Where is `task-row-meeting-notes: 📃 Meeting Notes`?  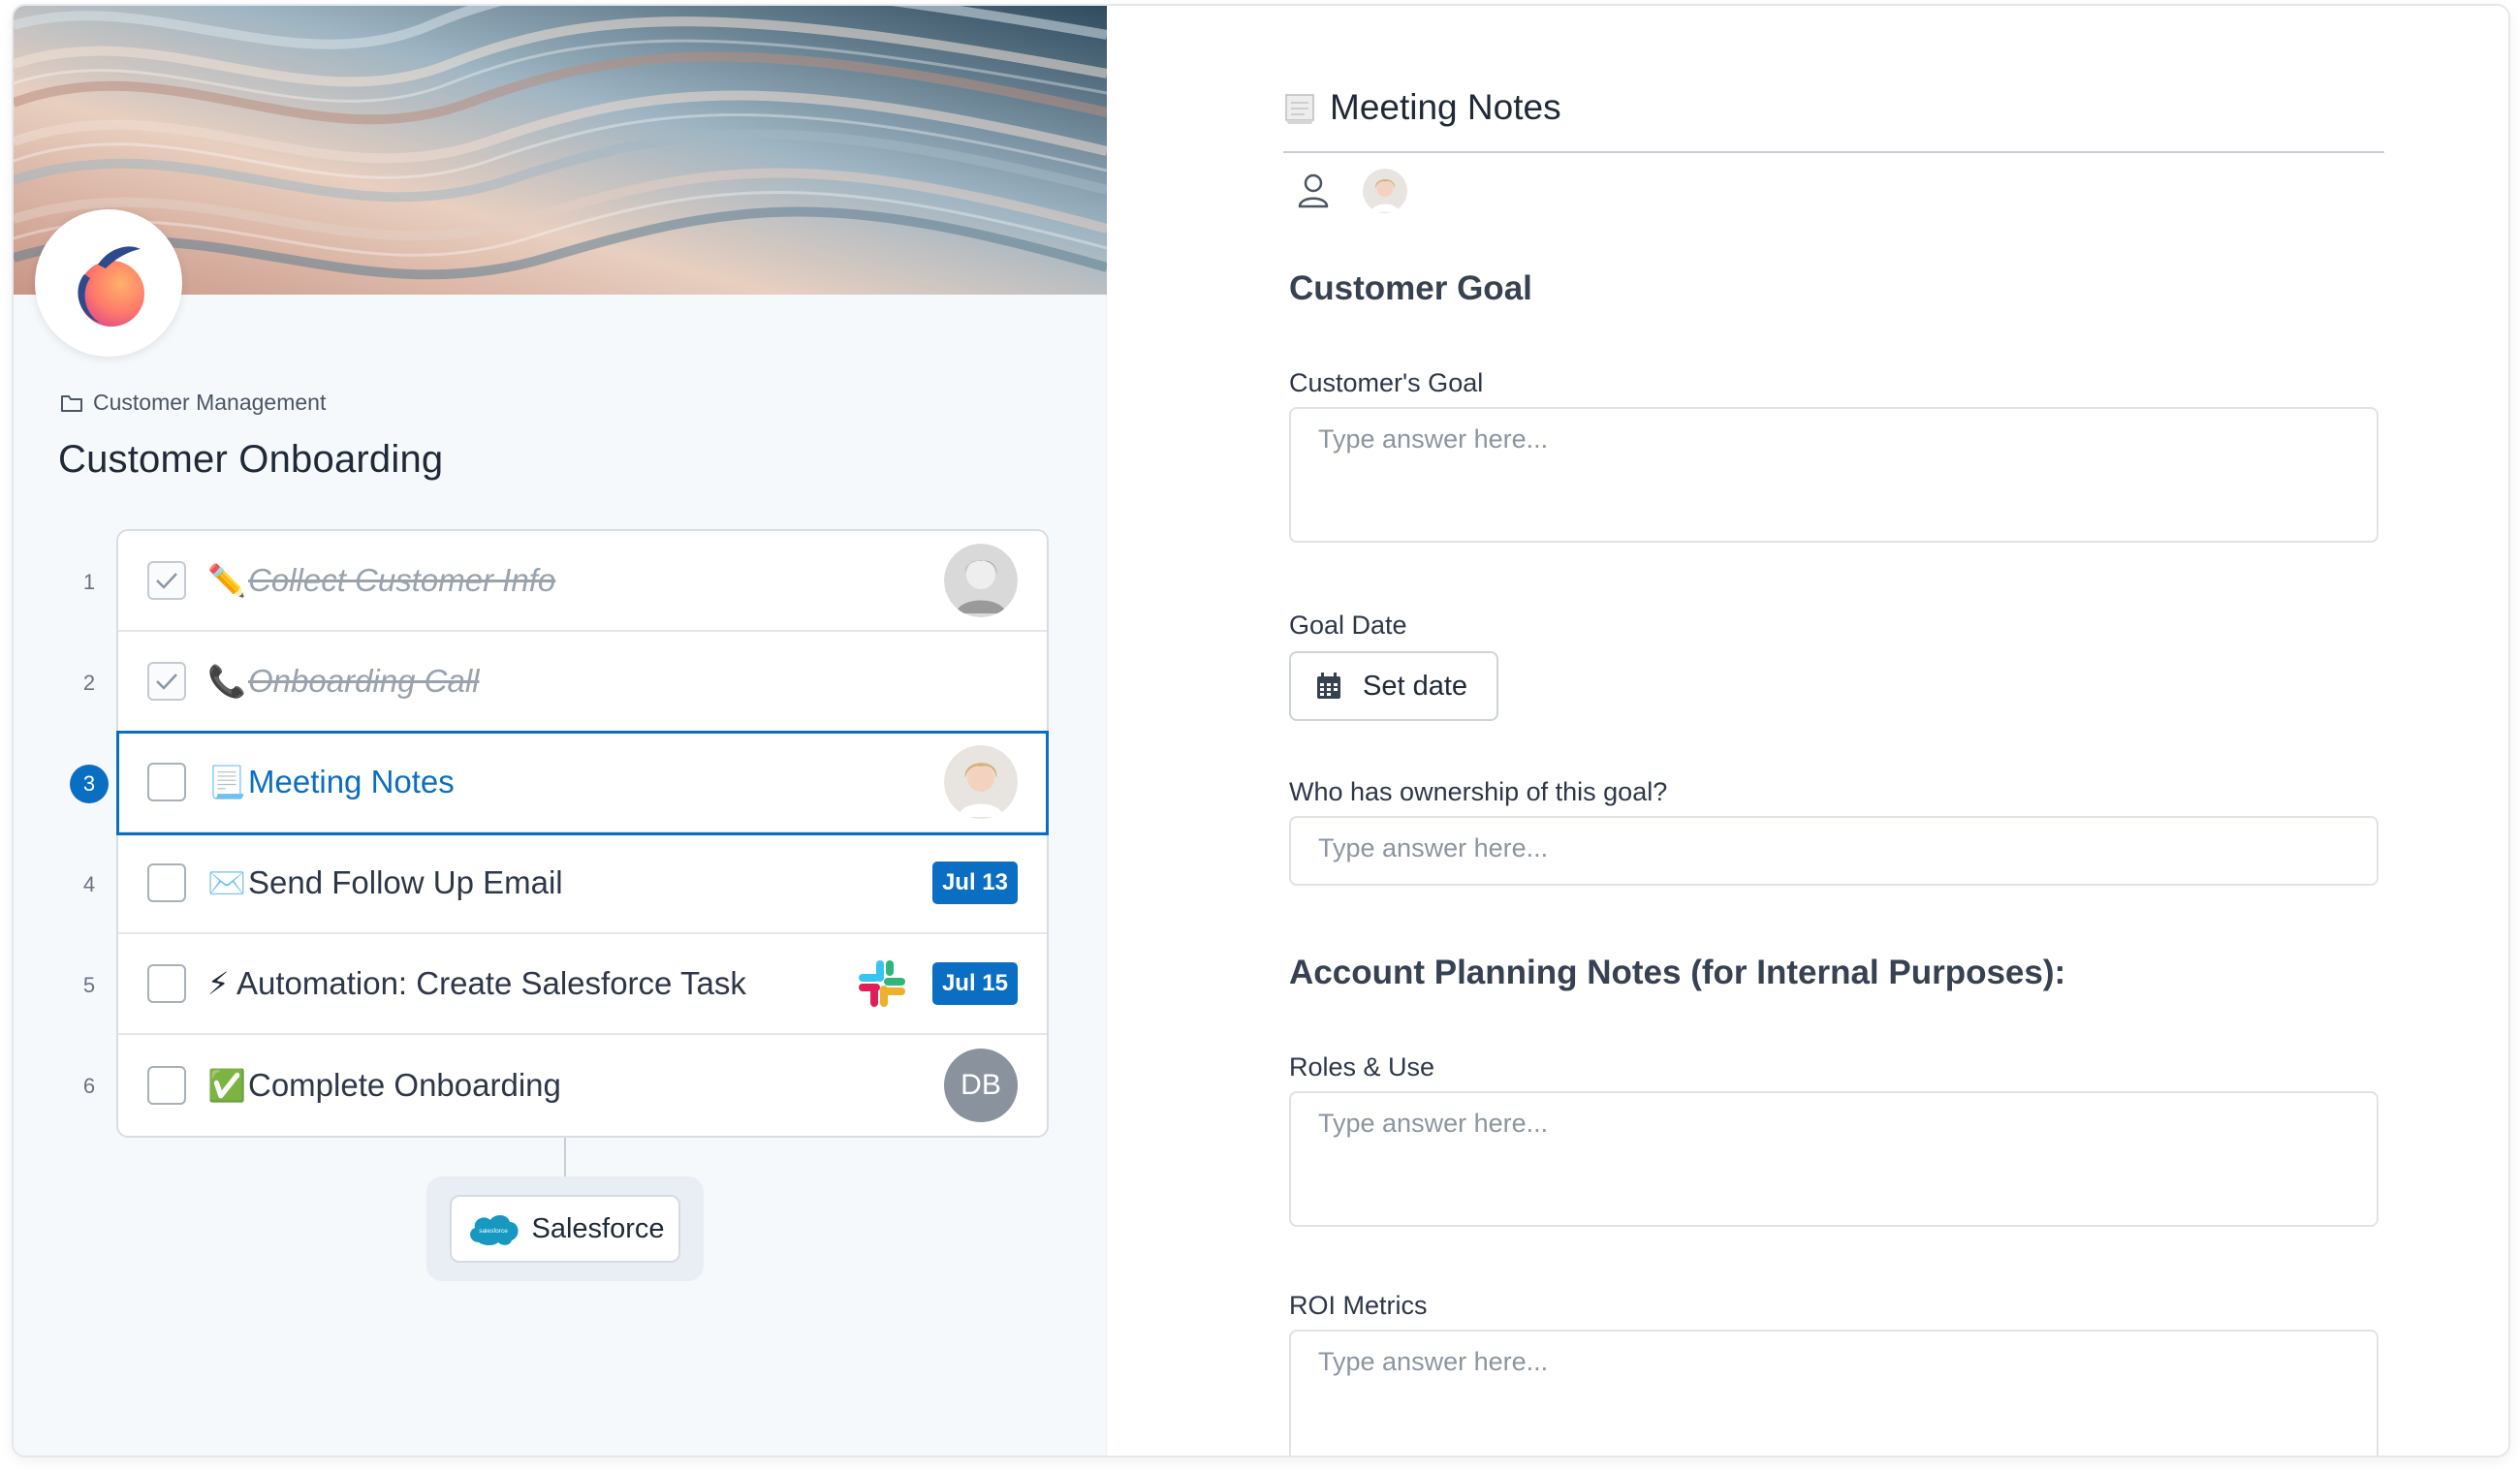
task-row-meeting-notes: 📃 Meeting Notes is located at coordinates (583, 783).